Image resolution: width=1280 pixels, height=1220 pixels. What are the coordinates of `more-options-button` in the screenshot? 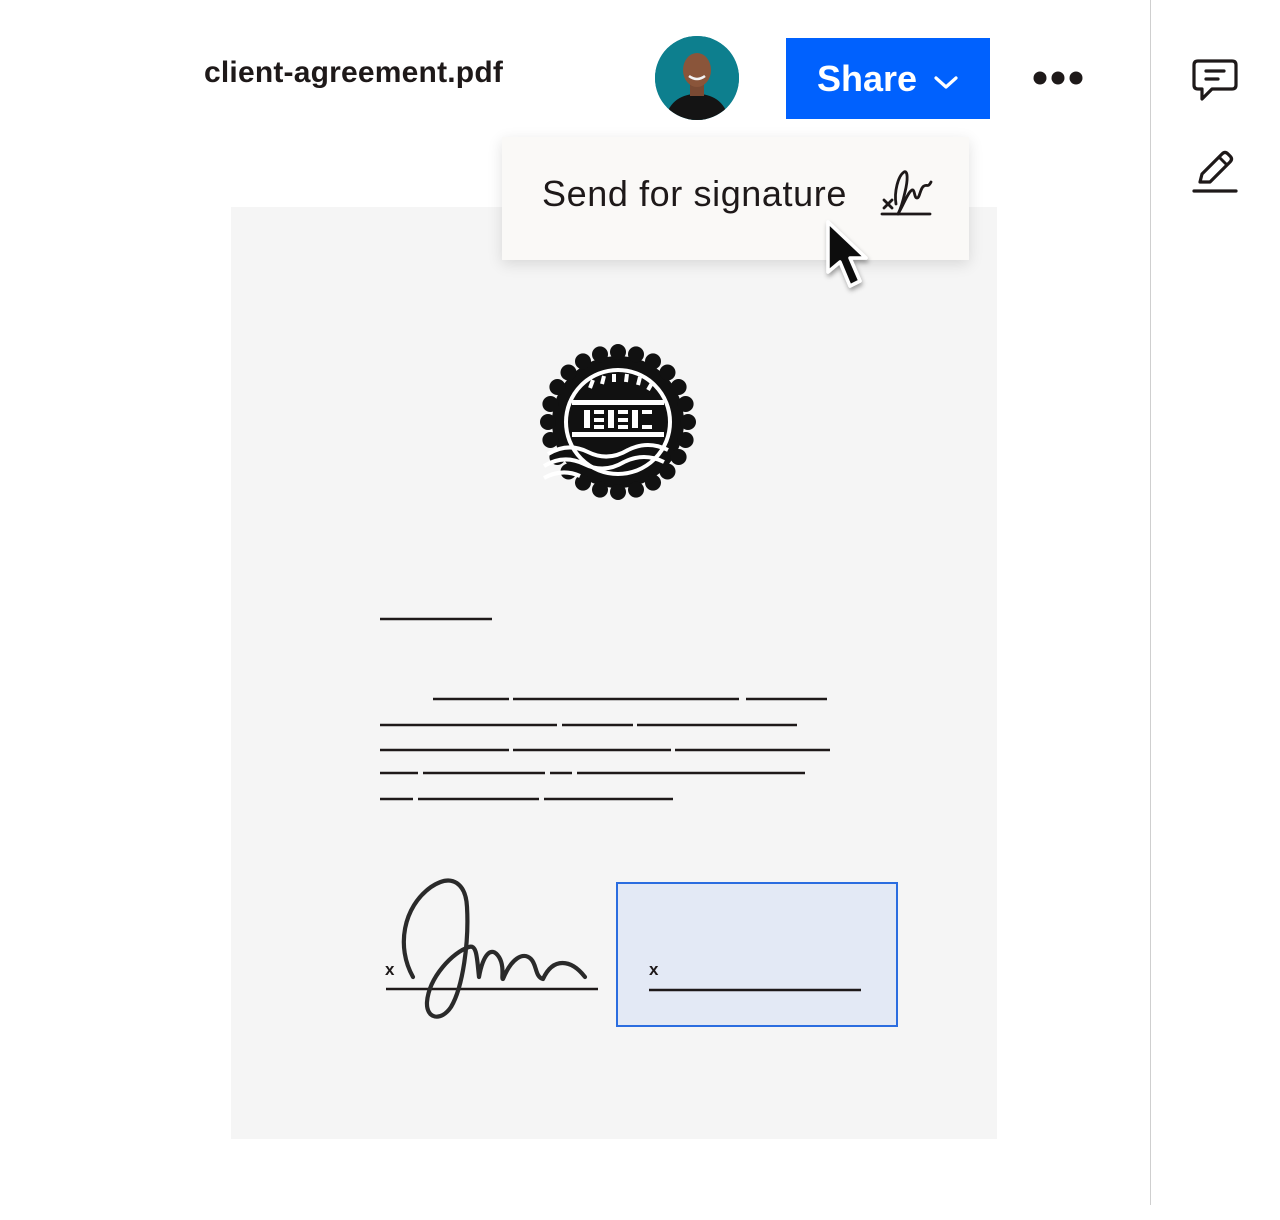 It's located at (1058, 78).